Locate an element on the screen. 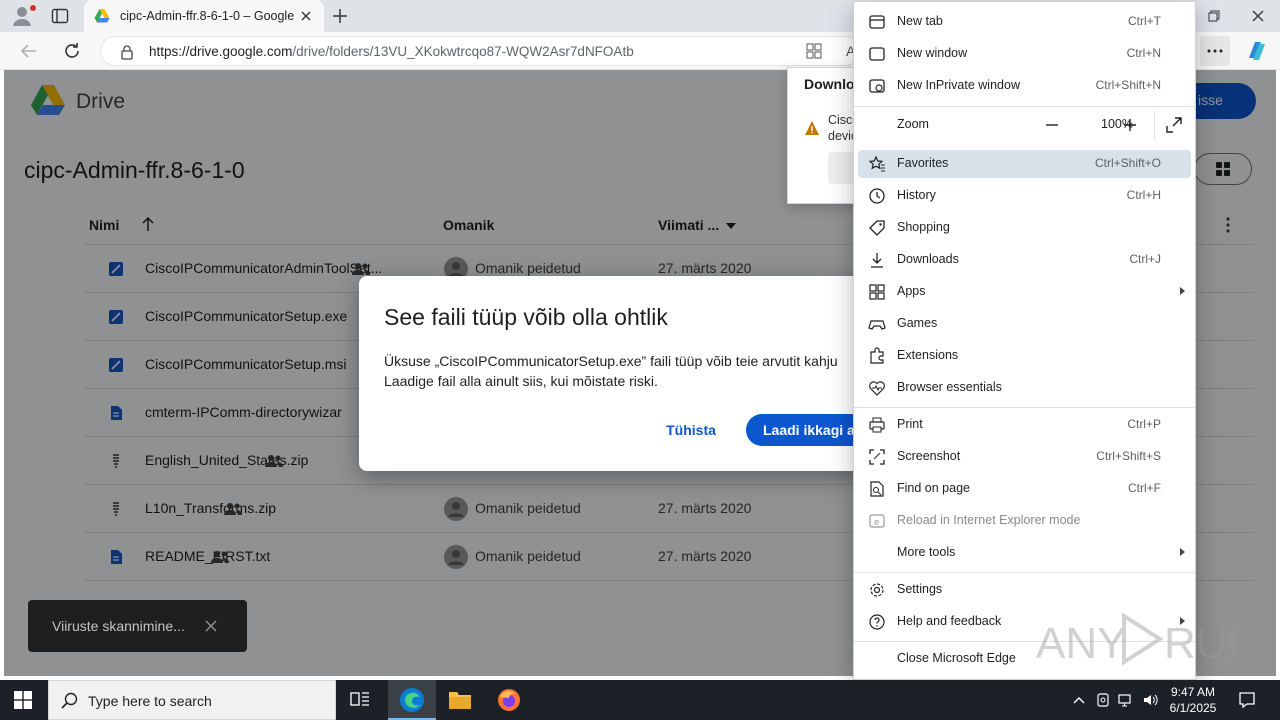 This screenshot has height=720, width=1280. games-icon is located at coordinates (877, 325).